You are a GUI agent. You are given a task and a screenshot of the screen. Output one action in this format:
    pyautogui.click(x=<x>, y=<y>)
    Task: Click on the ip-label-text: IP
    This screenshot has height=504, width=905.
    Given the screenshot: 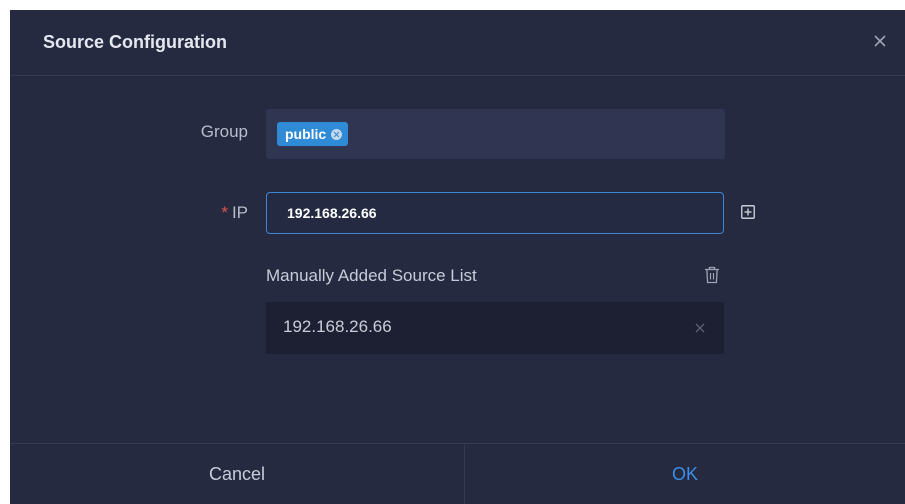 What is the action you would take?
    pyautogui.click(x=239, y=212)
    